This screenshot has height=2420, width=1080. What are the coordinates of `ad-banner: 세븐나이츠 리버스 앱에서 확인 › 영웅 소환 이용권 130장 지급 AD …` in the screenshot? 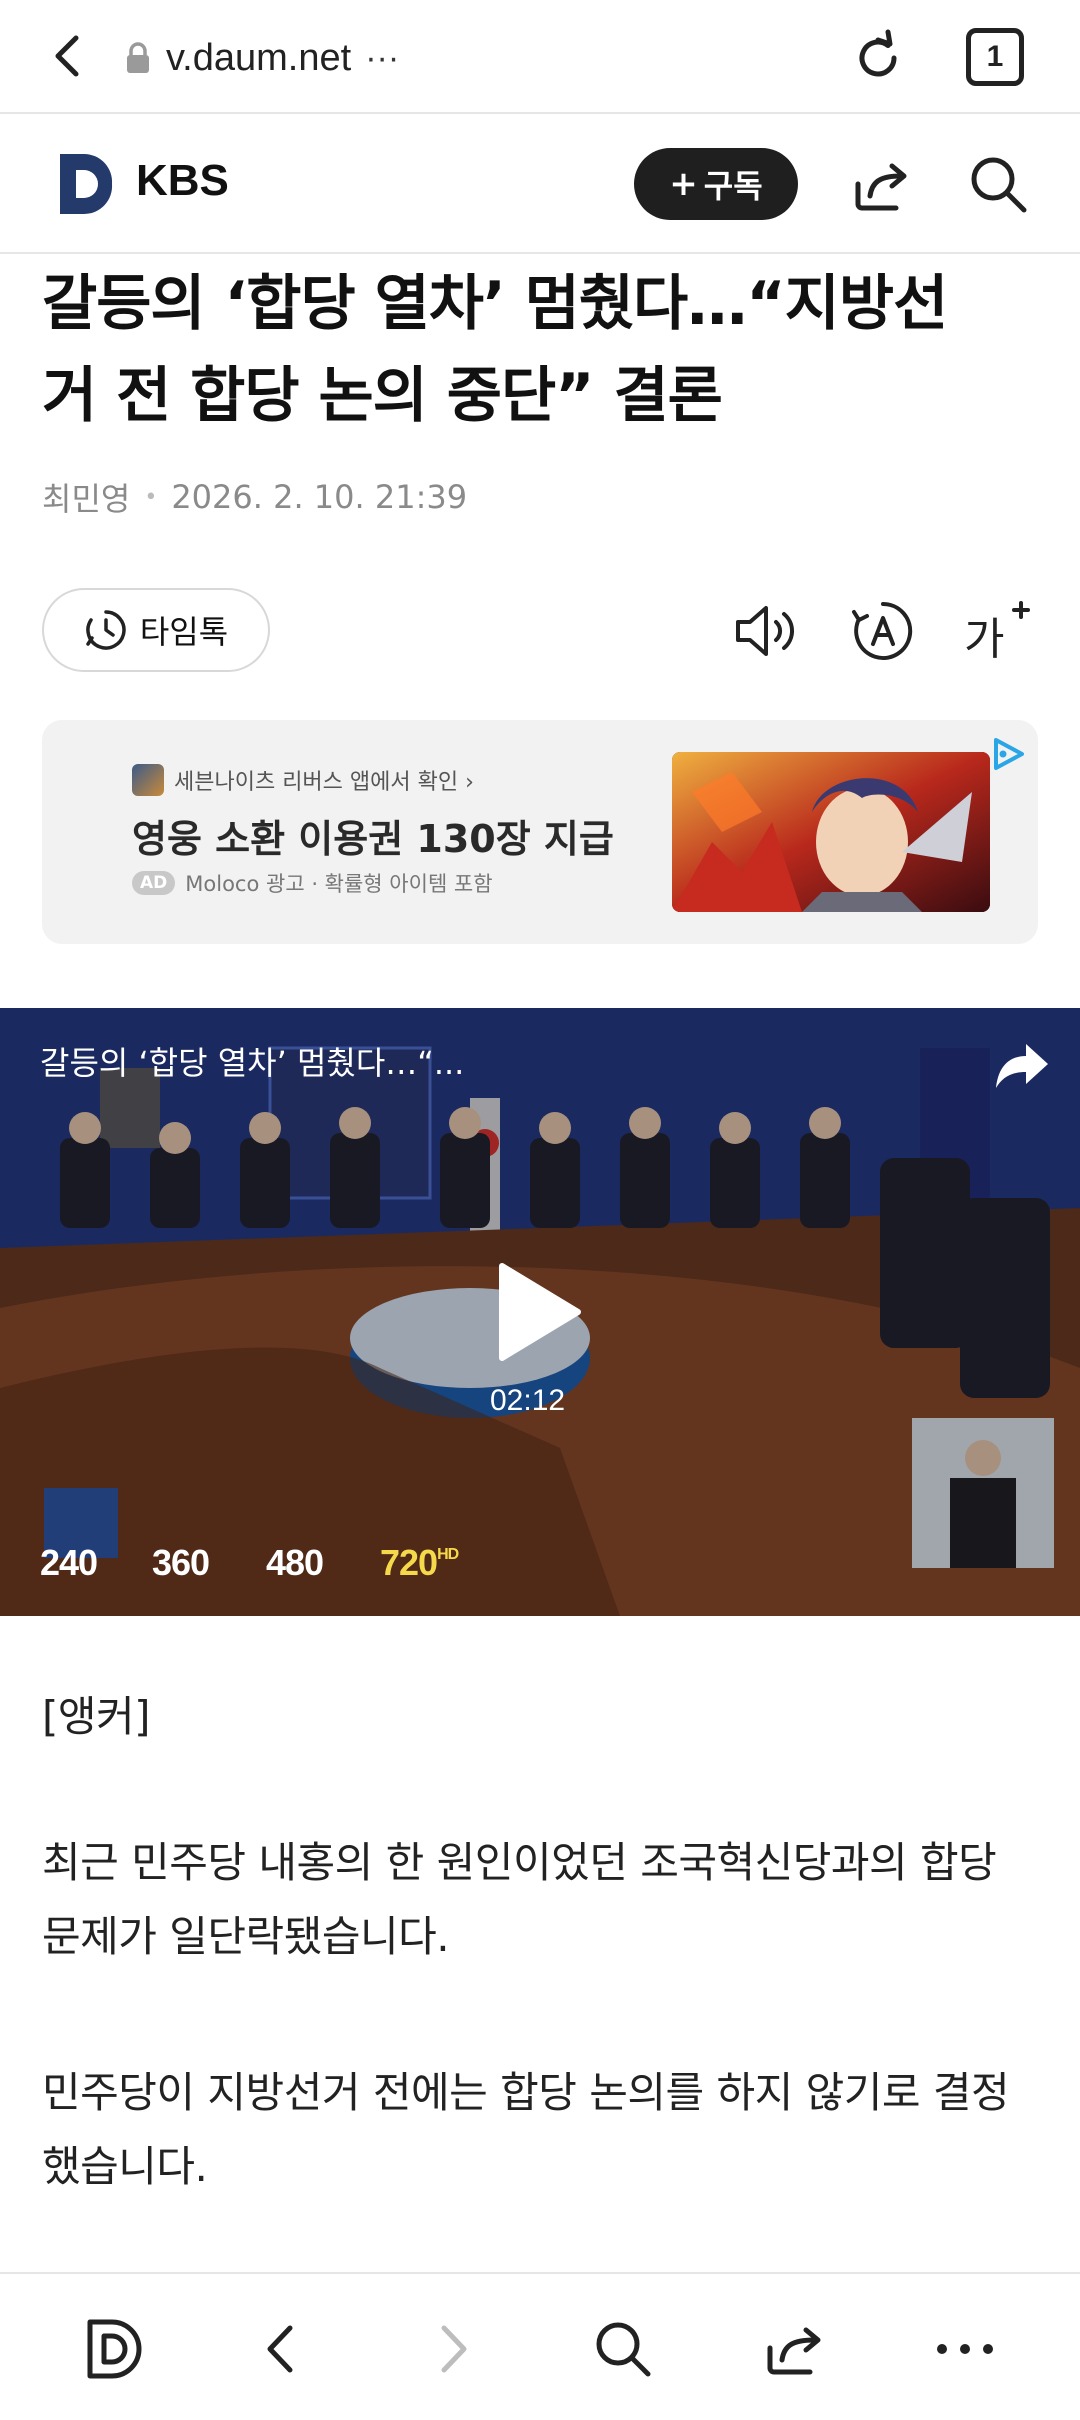 It's located at (540, 832).